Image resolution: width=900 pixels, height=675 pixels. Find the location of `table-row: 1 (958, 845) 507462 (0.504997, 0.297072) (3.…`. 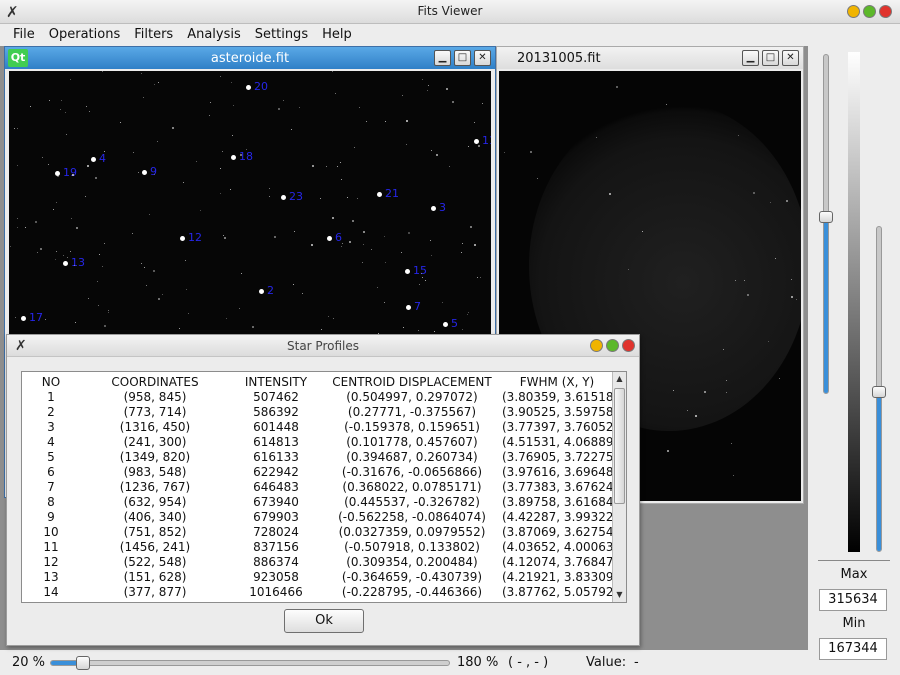

table-row: 1 (958, 845) 507462 (0.504997, 0.297072) (3.… is located at coordinates (317, 397).